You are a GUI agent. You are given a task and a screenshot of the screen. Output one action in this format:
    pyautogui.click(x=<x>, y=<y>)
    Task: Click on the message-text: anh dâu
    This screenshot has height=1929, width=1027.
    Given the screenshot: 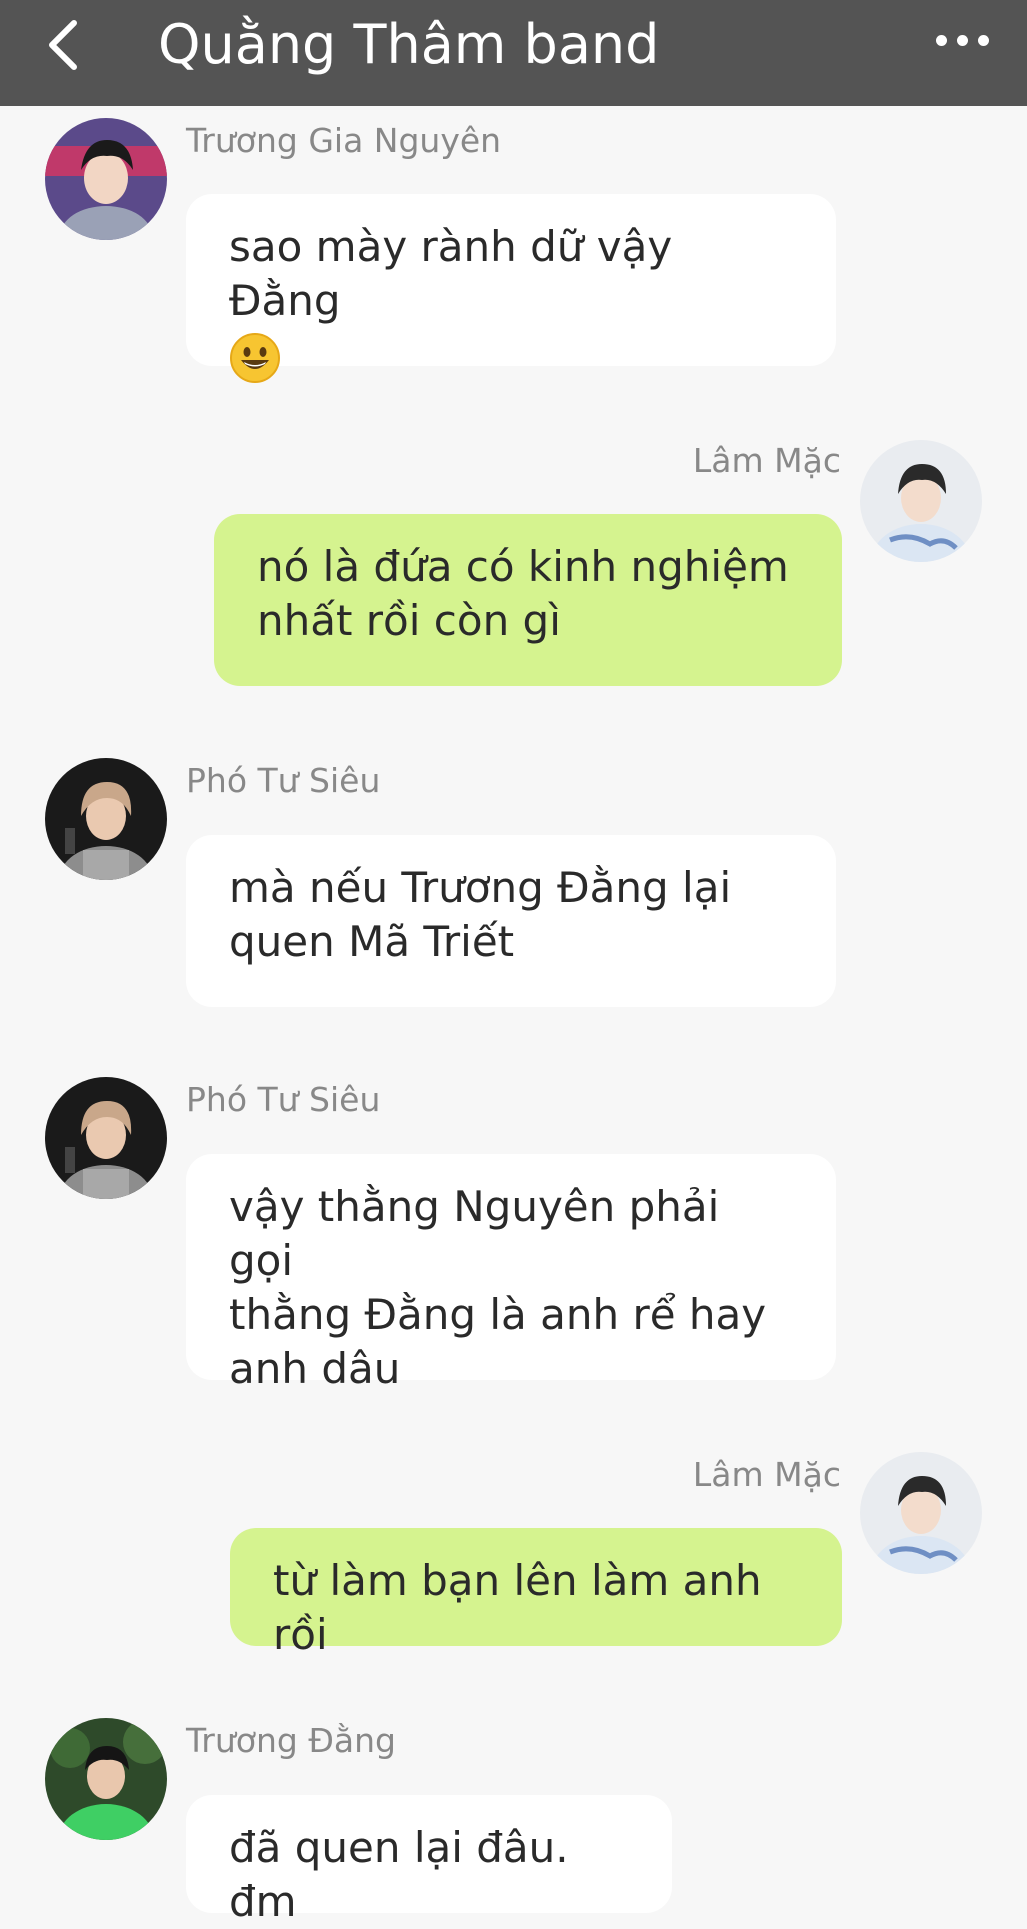 What is the action you would take?
    pyautogui.click(x=315, y=1368)
    